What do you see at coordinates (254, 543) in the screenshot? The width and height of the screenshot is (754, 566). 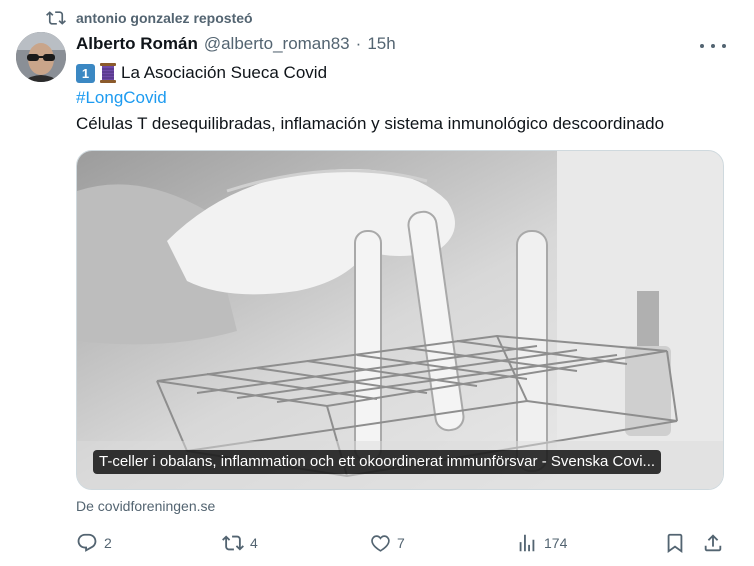 I see `repost-count: 4` at bounding box center [254, 543].